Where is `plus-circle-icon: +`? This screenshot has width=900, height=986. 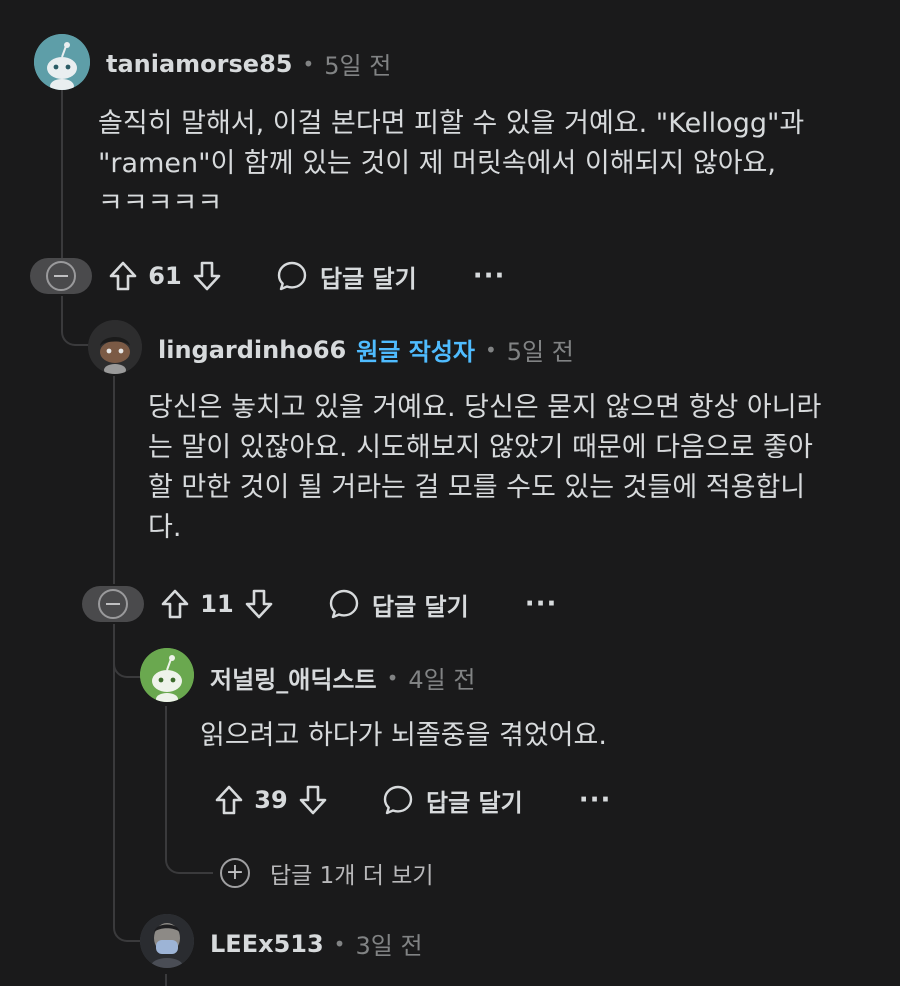
plus-circle-icon: + is located at coordinates (235, 873).